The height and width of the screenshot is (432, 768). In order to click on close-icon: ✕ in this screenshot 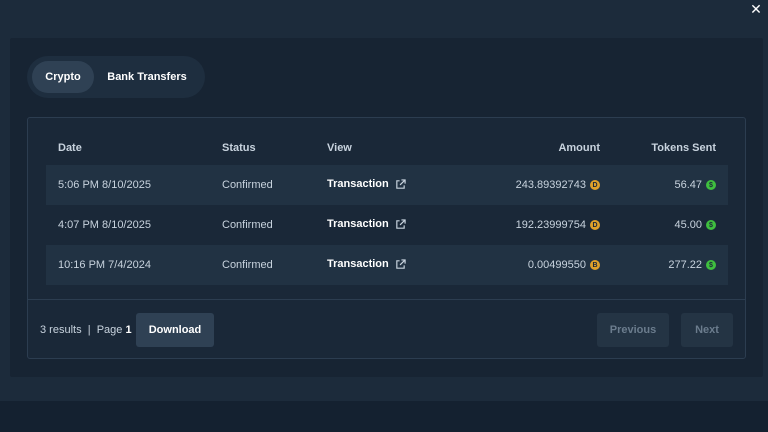, I will do `click(756, 9)`.